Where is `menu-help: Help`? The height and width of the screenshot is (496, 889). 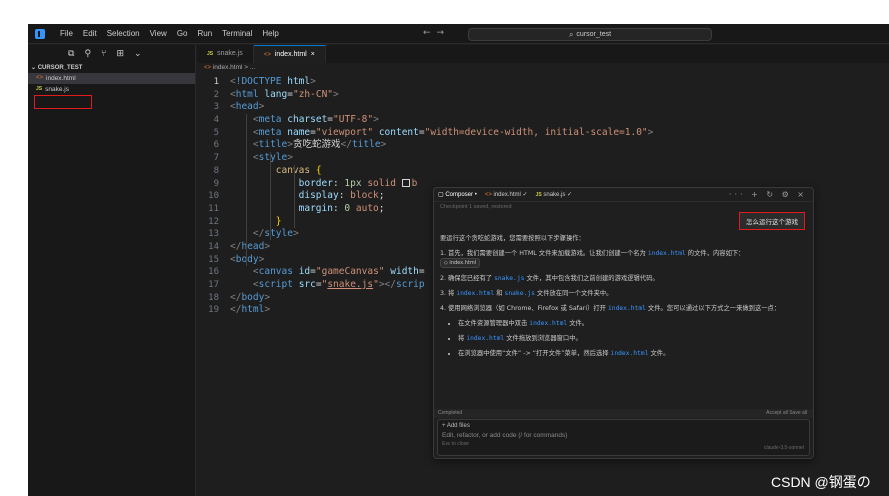
menu-help: Help is located at coordinates (270, 34).